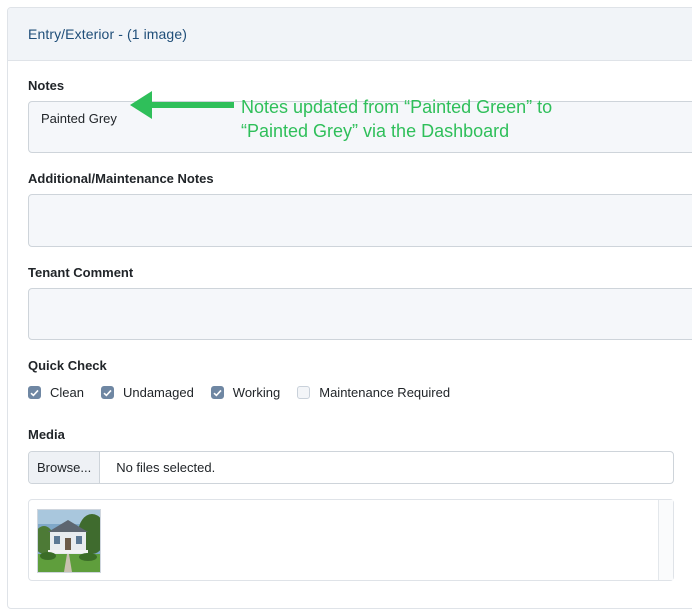  What do you see at coordinates (166, 467) in the screenshot?
I see `file-status: No files selected.` at bounding box center [166, 467].